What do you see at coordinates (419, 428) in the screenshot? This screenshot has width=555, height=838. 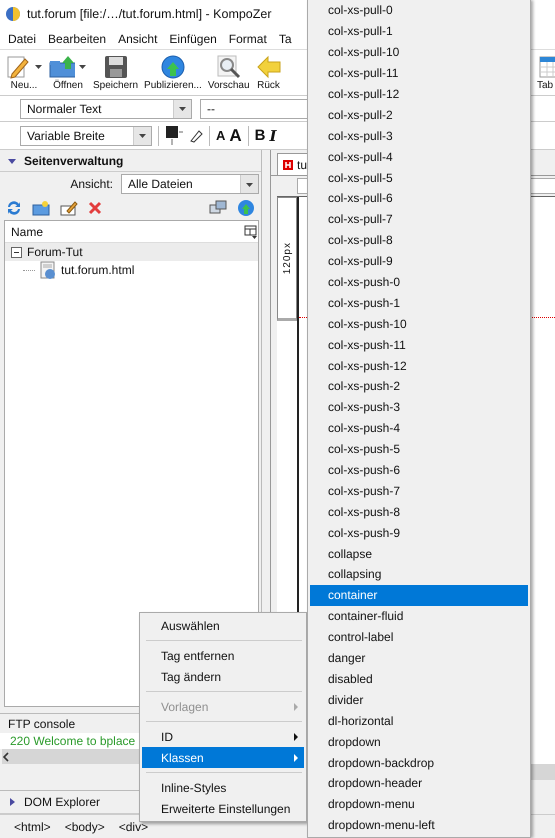 I see `menu-item: col-xs-push-4` at bounding box center [419, 428].